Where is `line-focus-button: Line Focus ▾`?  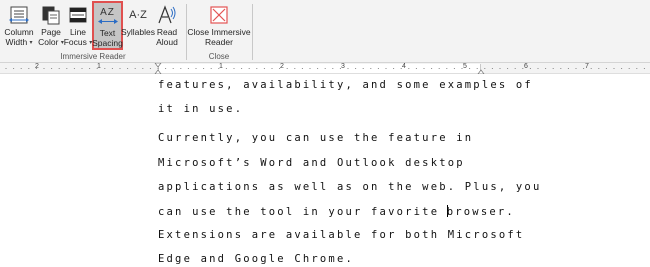 line-focus-button: Line Focus ▾ is located at coordinates (78, 25).